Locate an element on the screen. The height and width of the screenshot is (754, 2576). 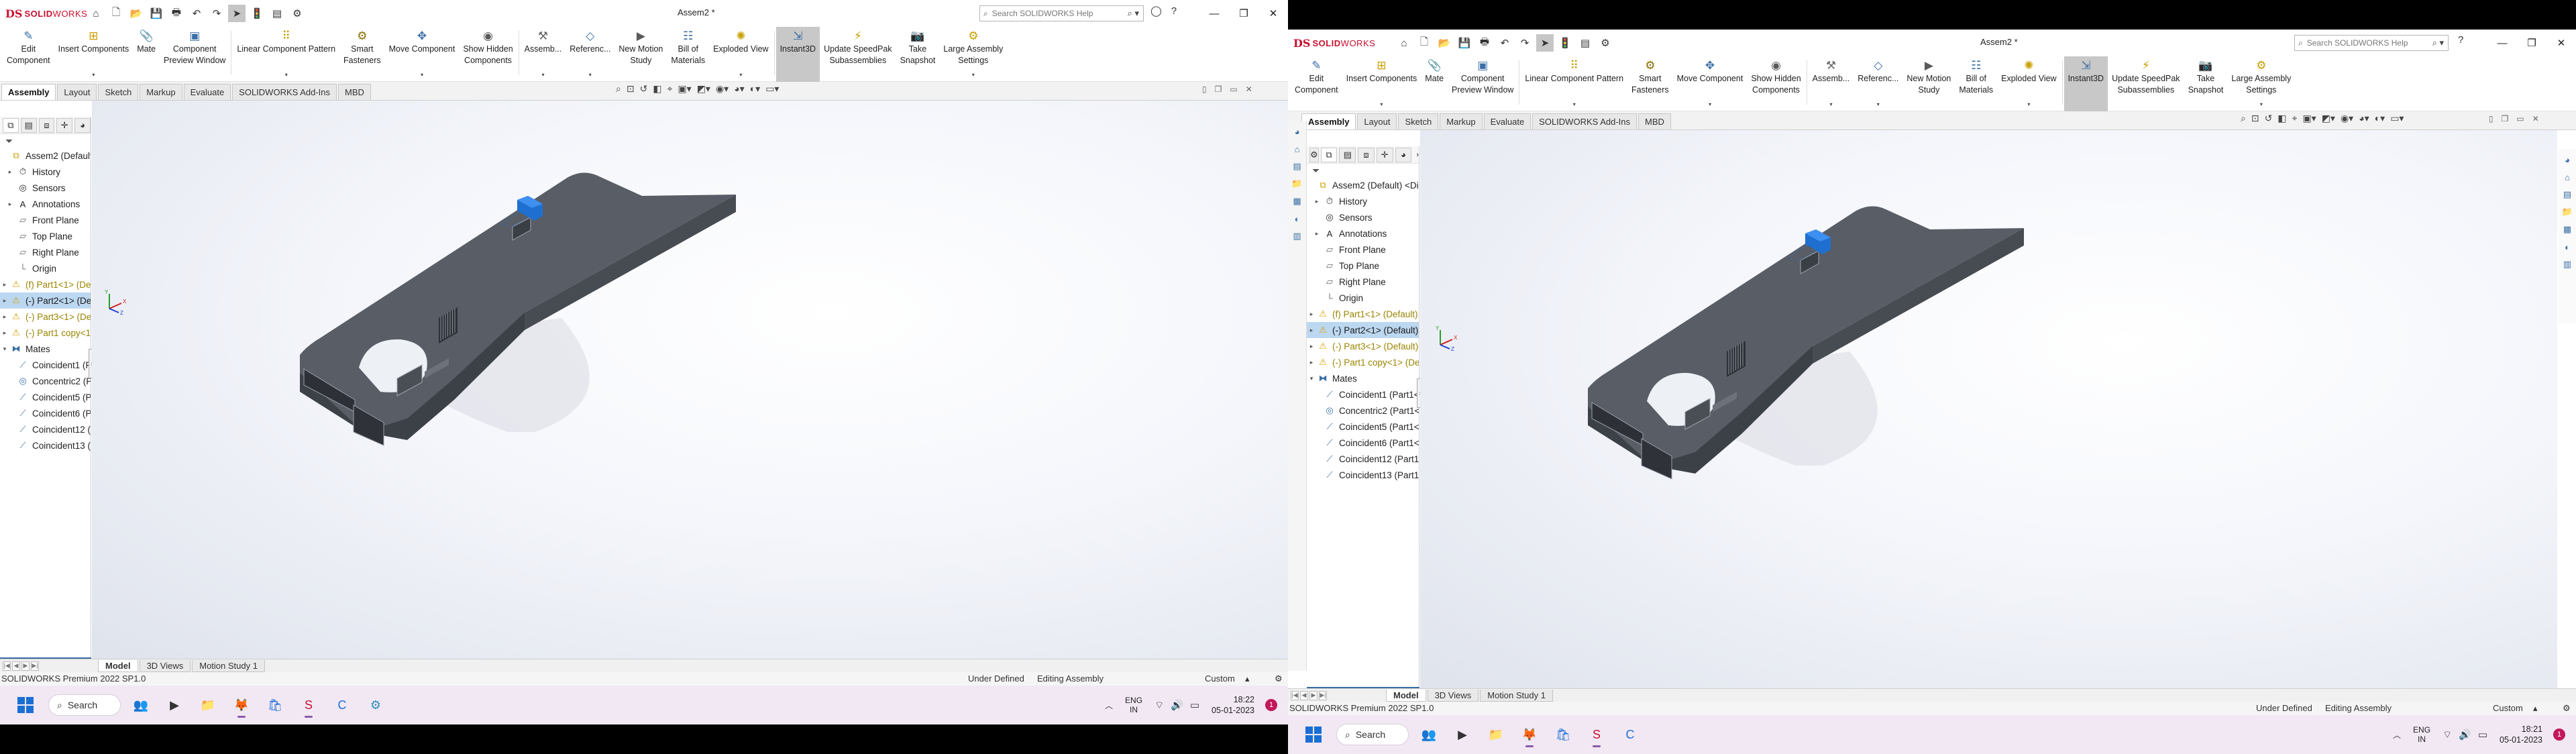
tree-item: ▸ A Annotations is located at coordinates (45, 204).